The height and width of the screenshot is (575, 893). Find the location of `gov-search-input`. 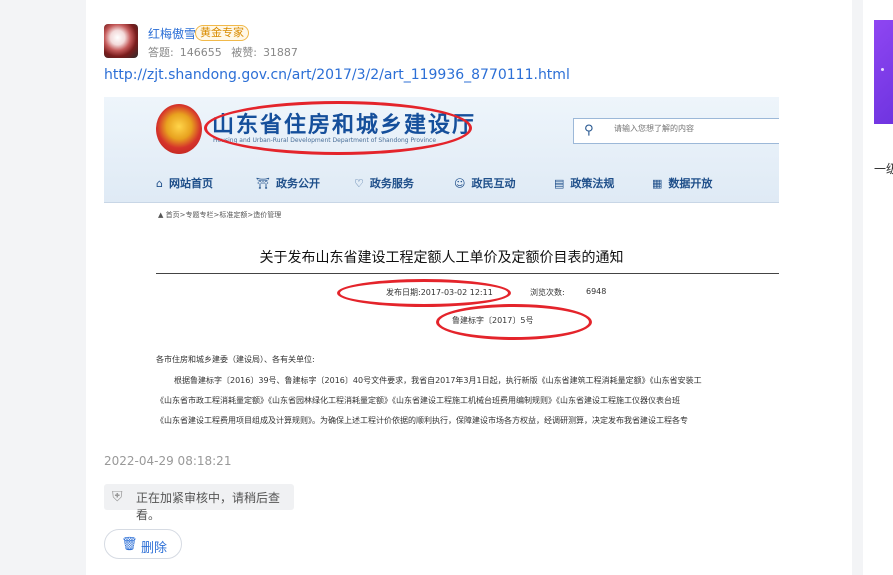

gov-search-input is located at coordinates (694, 128).